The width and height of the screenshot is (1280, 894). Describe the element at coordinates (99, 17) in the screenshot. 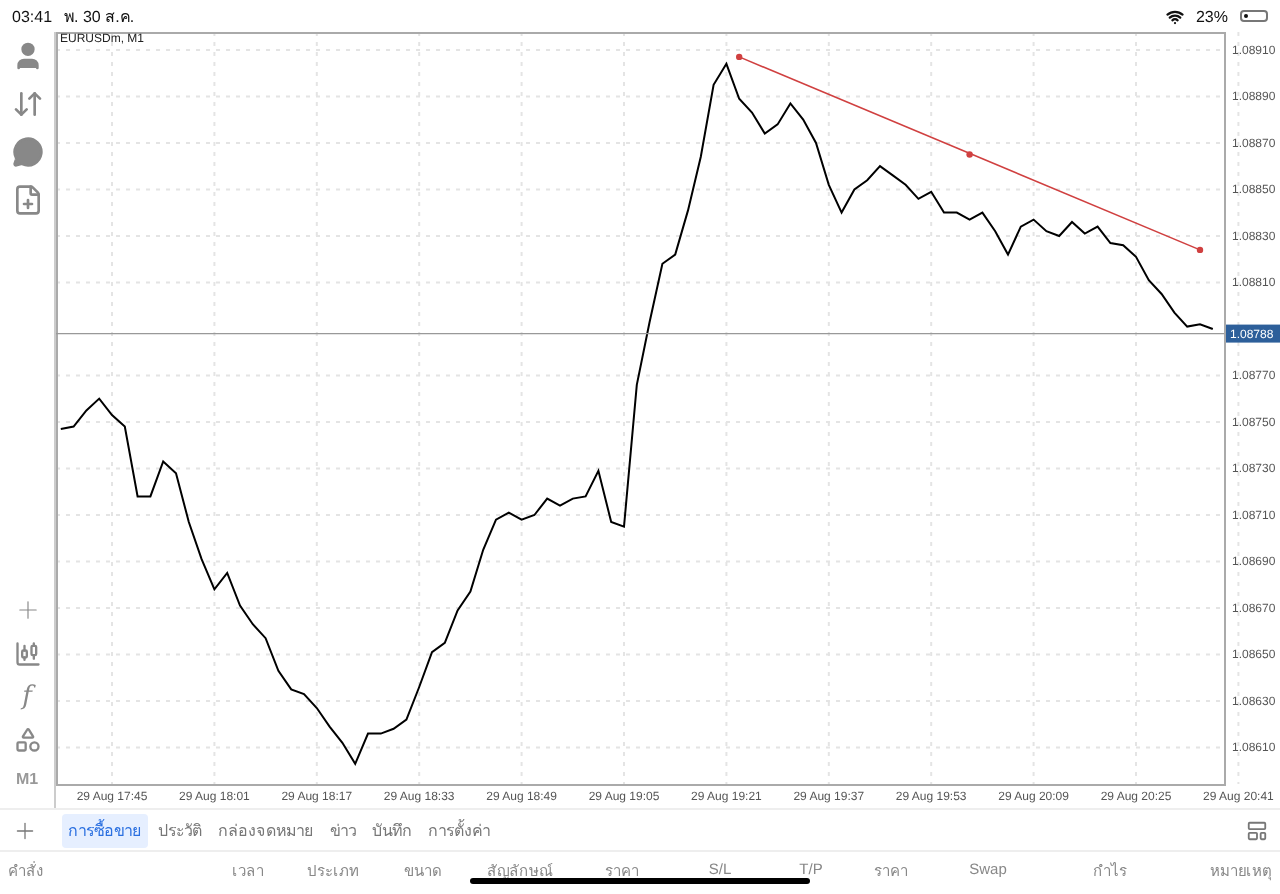

I see `date: พ. 30 ส.ค.` at that location.